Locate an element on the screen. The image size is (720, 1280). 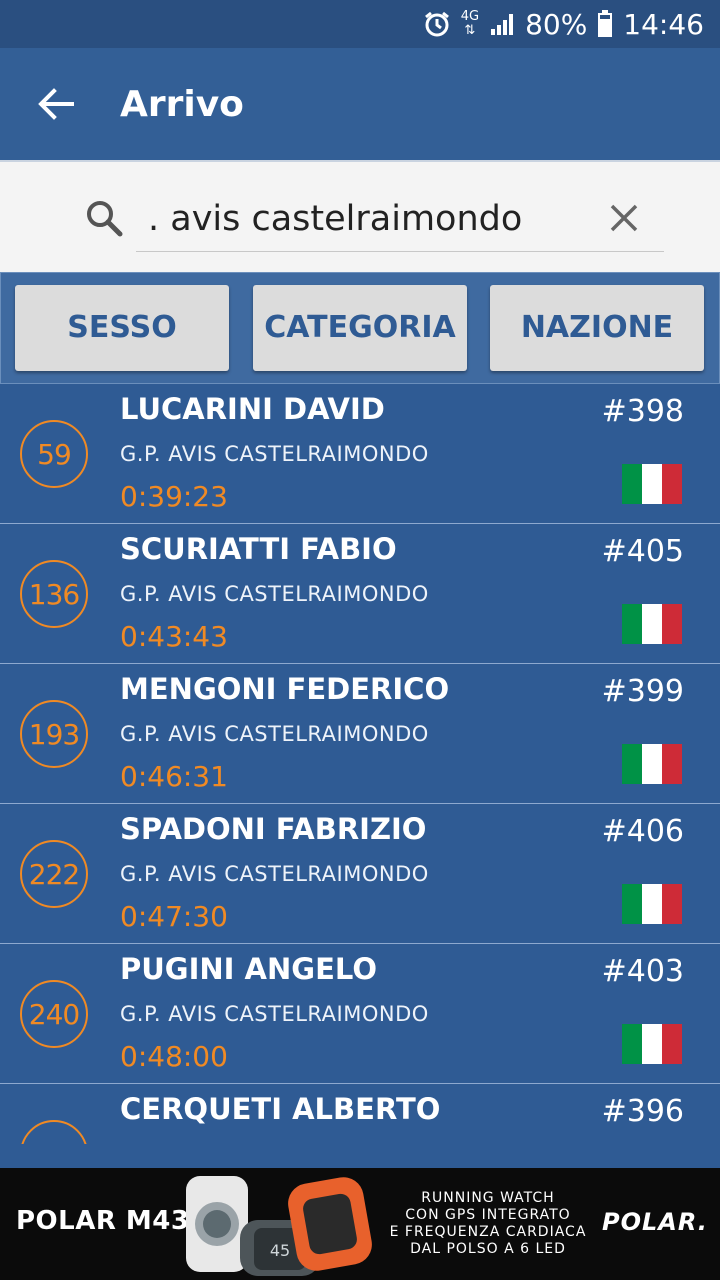
position-badge: 193 is located at coordinates (54, 734).